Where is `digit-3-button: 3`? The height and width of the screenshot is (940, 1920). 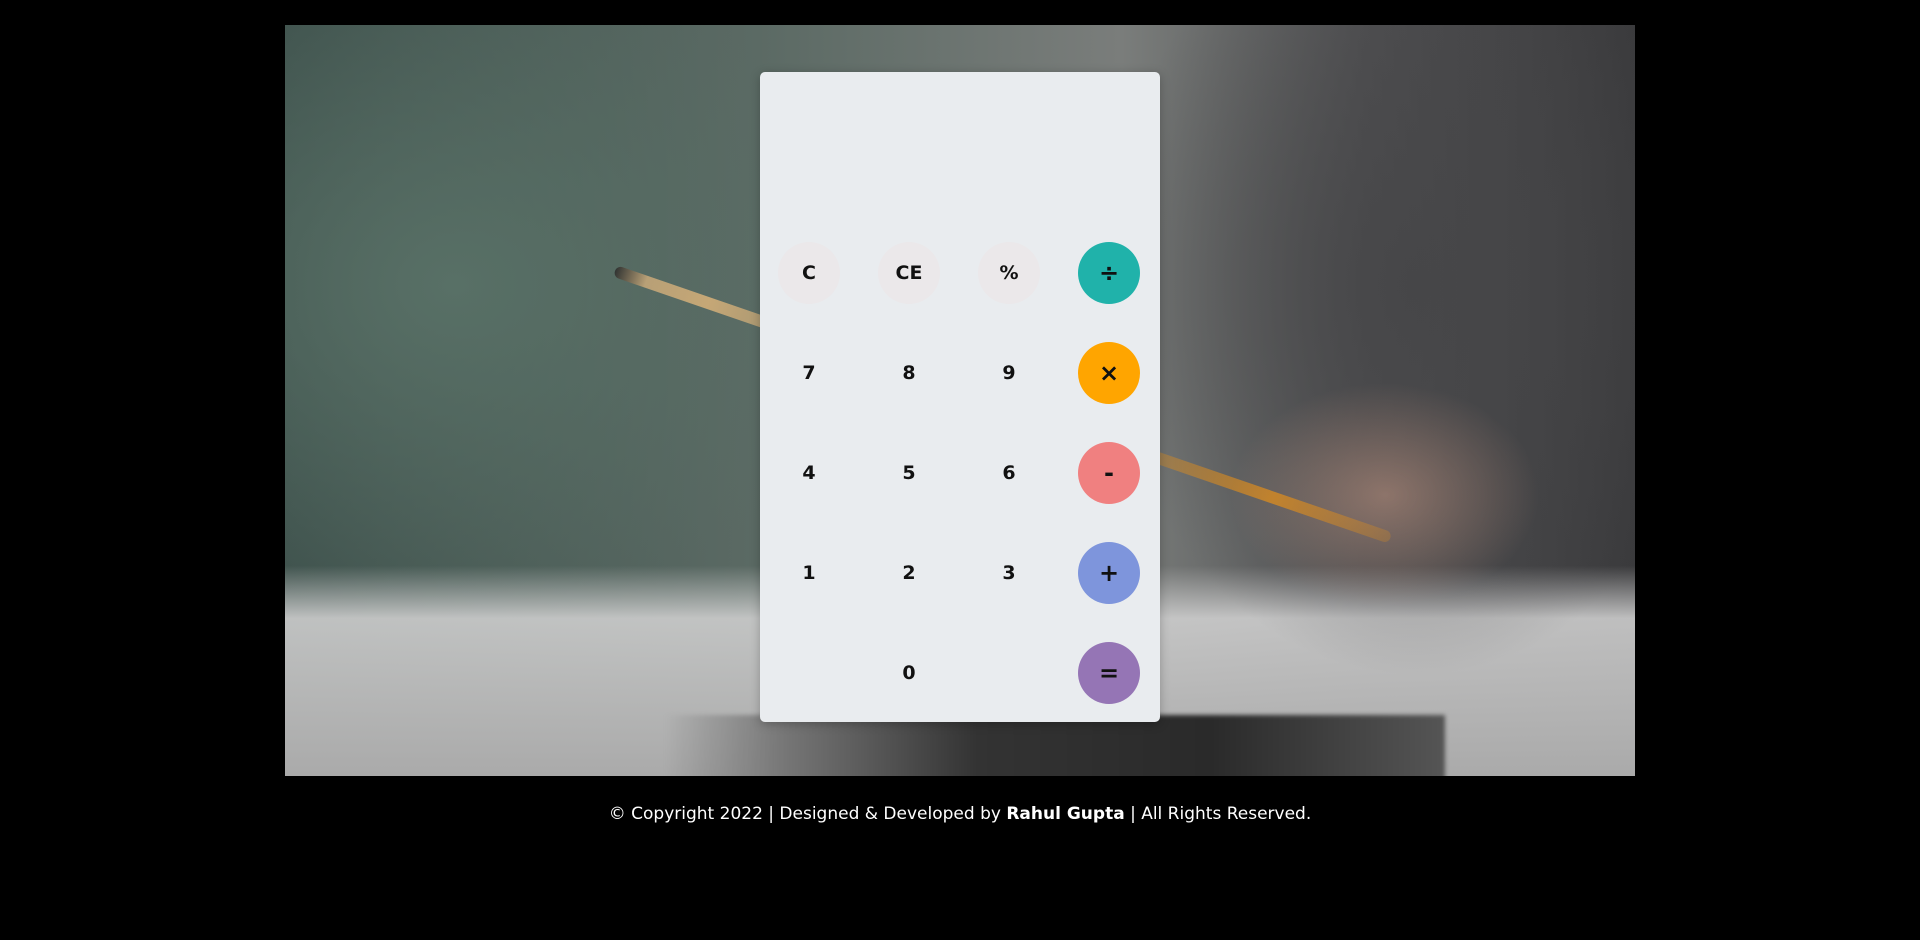
digit-3-button: 3 is located at coordinates (1009, 573).